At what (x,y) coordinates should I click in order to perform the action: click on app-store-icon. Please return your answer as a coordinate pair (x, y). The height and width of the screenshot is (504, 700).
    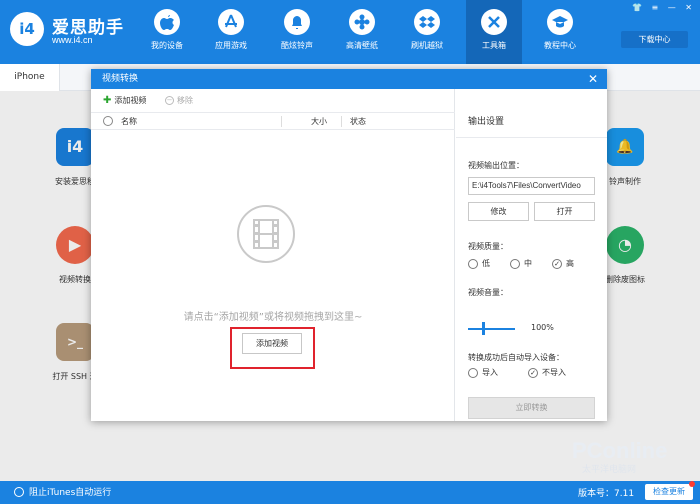
    Looking at the image, I should click on (231, 22).